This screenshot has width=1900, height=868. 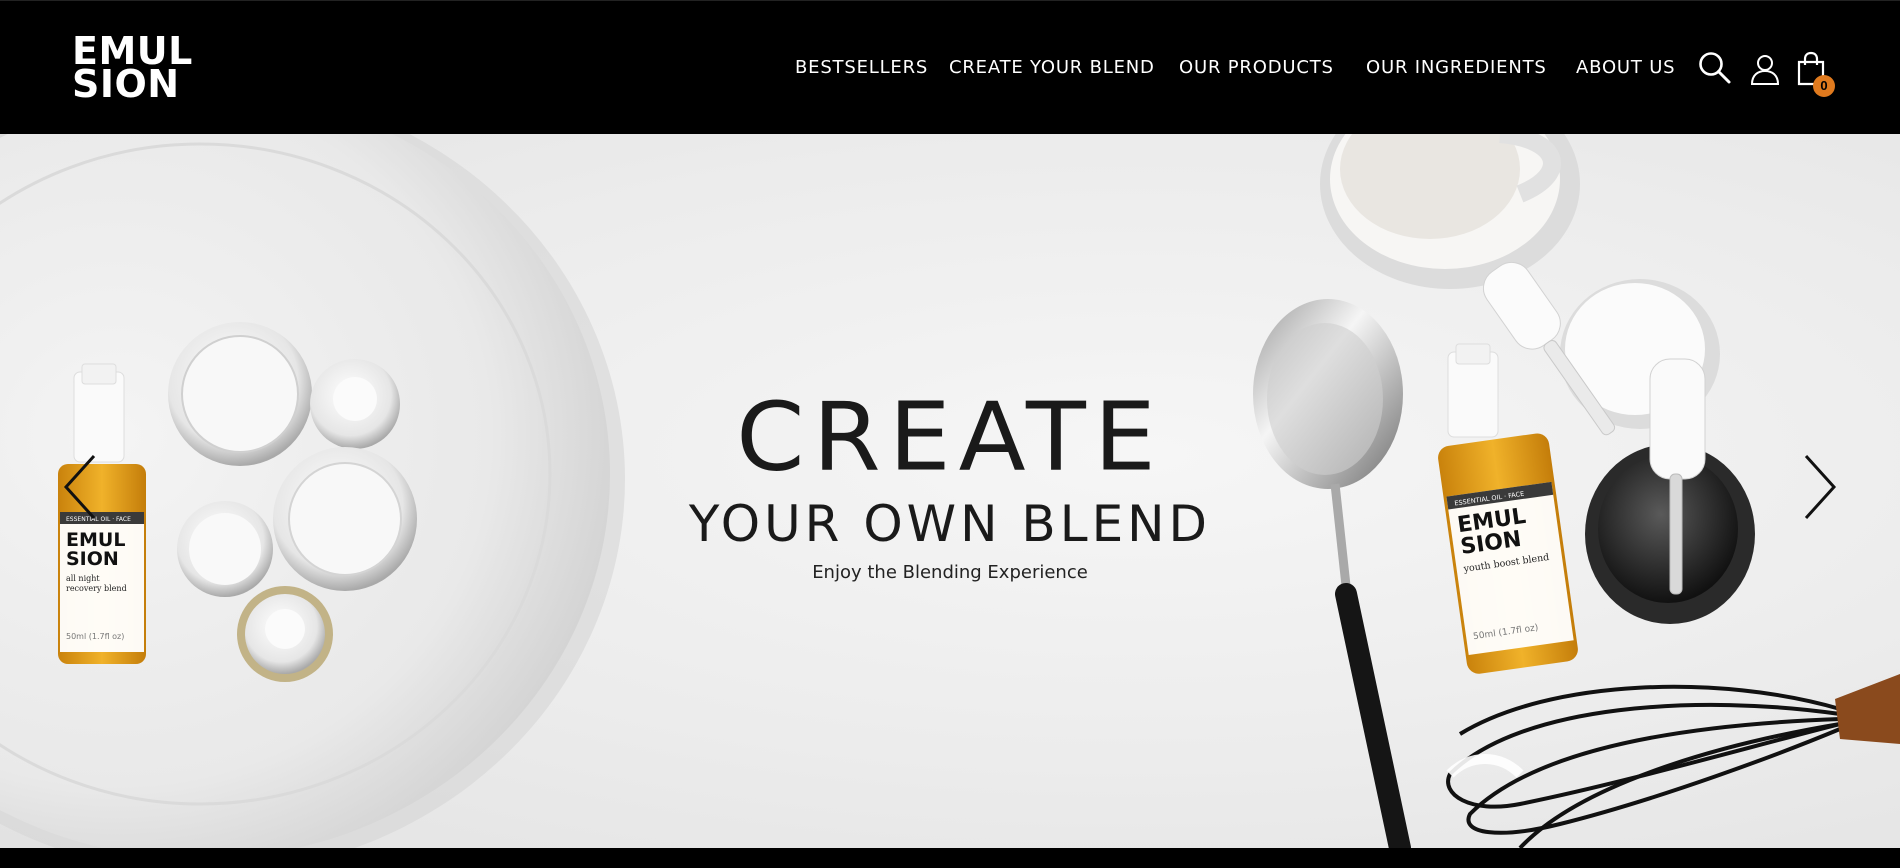 I want to click on nav-create-your-blend: CREATE YOUR BLEND, so click(x=1052, y=67).